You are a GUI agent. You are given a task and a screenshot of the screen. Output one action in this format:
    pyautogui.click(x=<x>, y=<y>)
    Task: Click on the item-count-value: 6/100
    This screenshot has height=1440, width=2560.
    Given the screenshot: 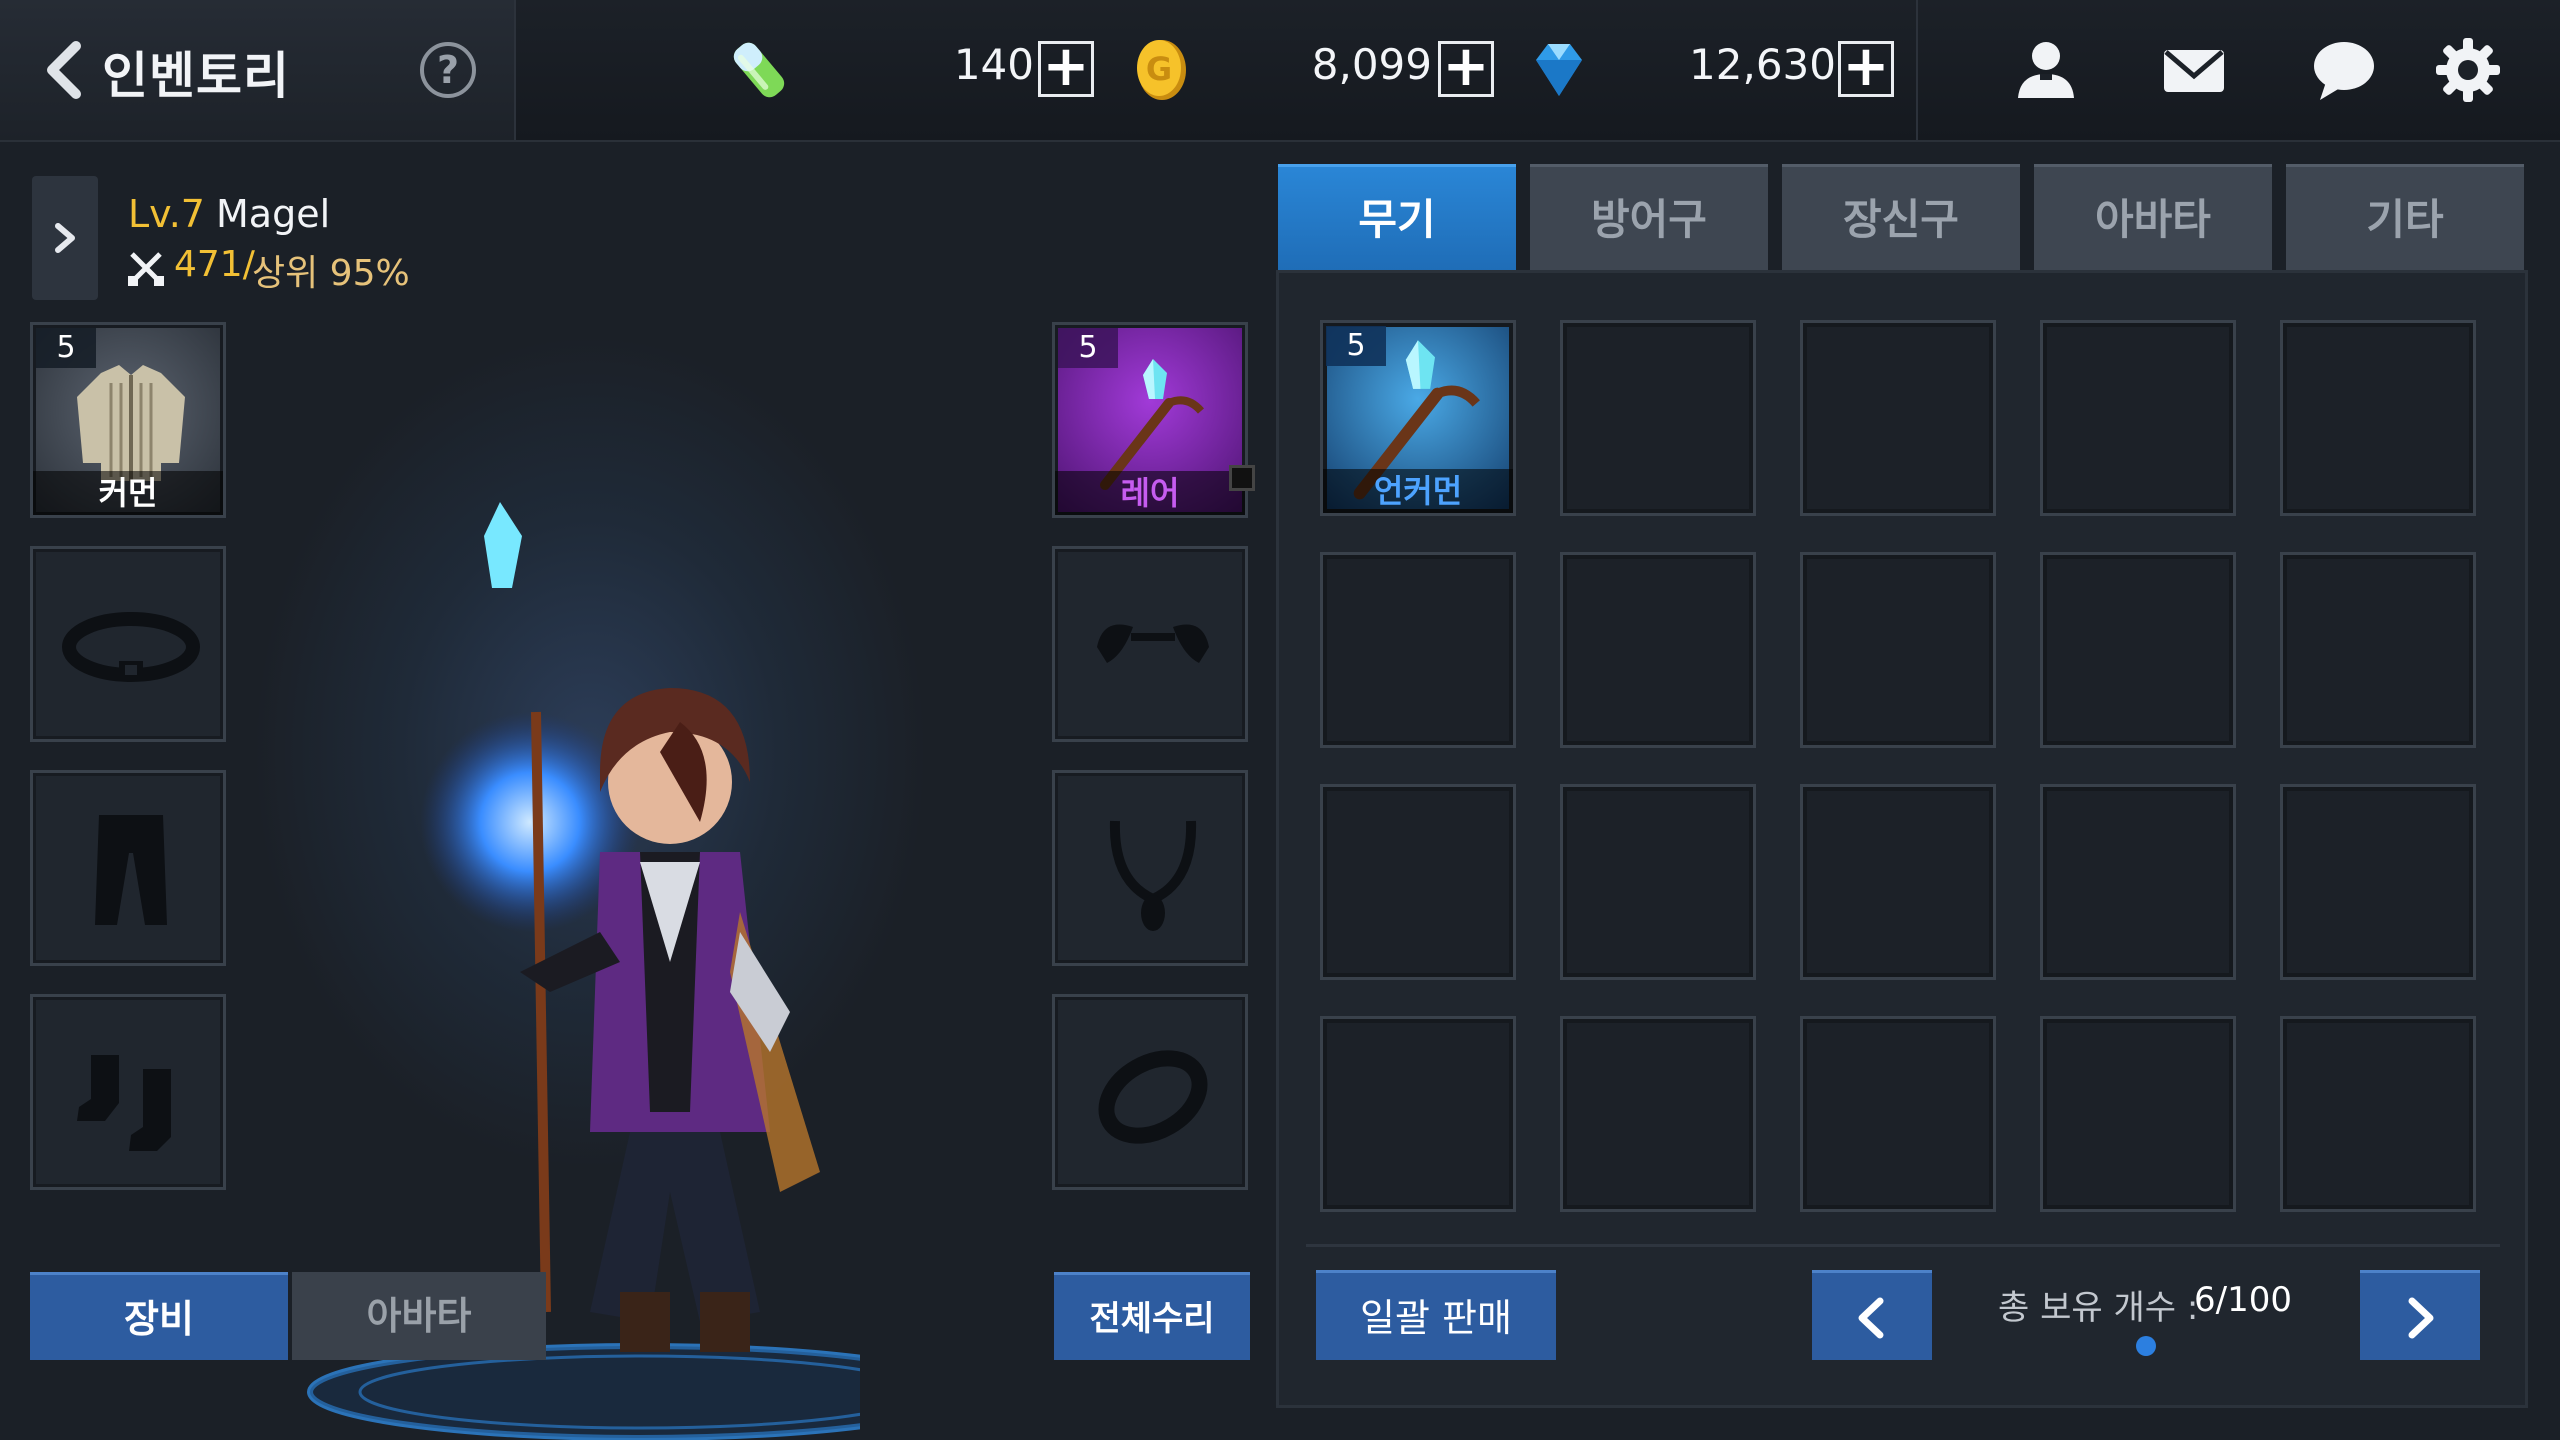 What is the action you would take?
    pyautogui.click(x=2243, y=1300)
    